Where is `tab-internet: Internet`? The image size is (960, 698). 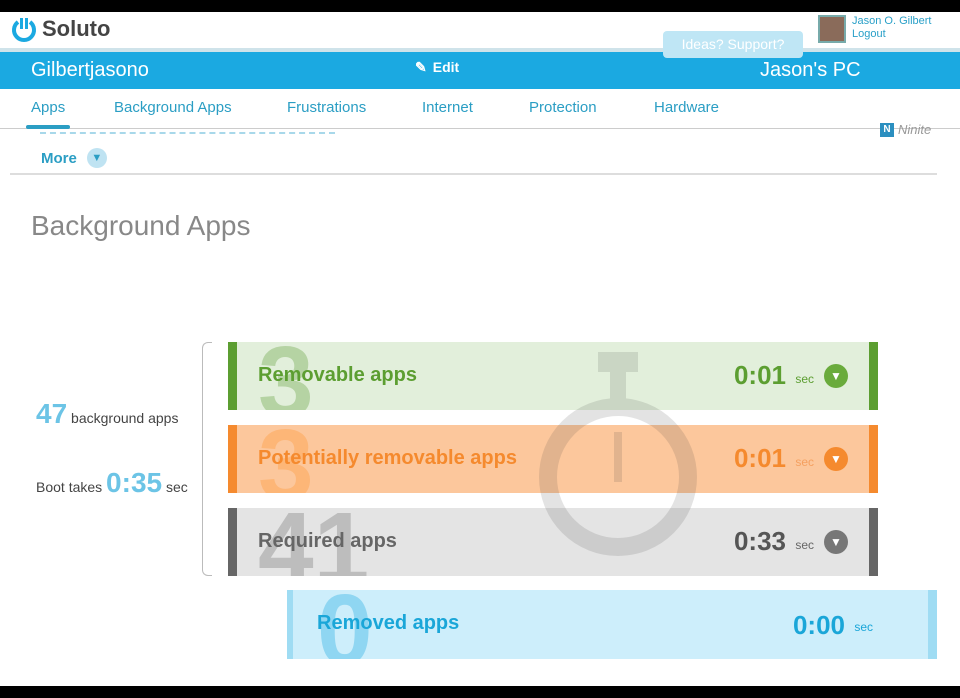 tab-internet: Internet is located at coordinates (447, 107).